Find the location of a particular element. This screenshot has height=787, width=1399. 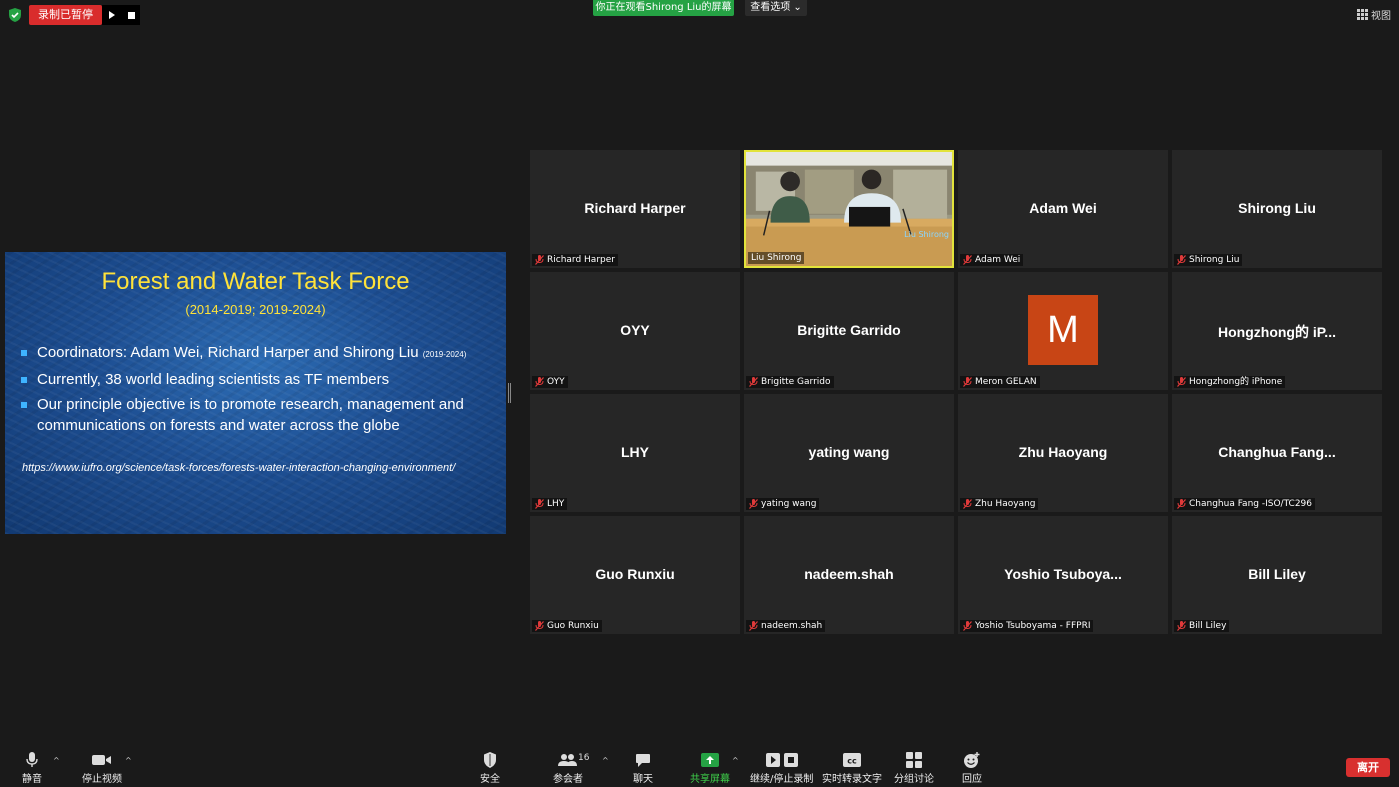

participant-name-label: Brigitte Garrido is located at coordinates (790, 382).